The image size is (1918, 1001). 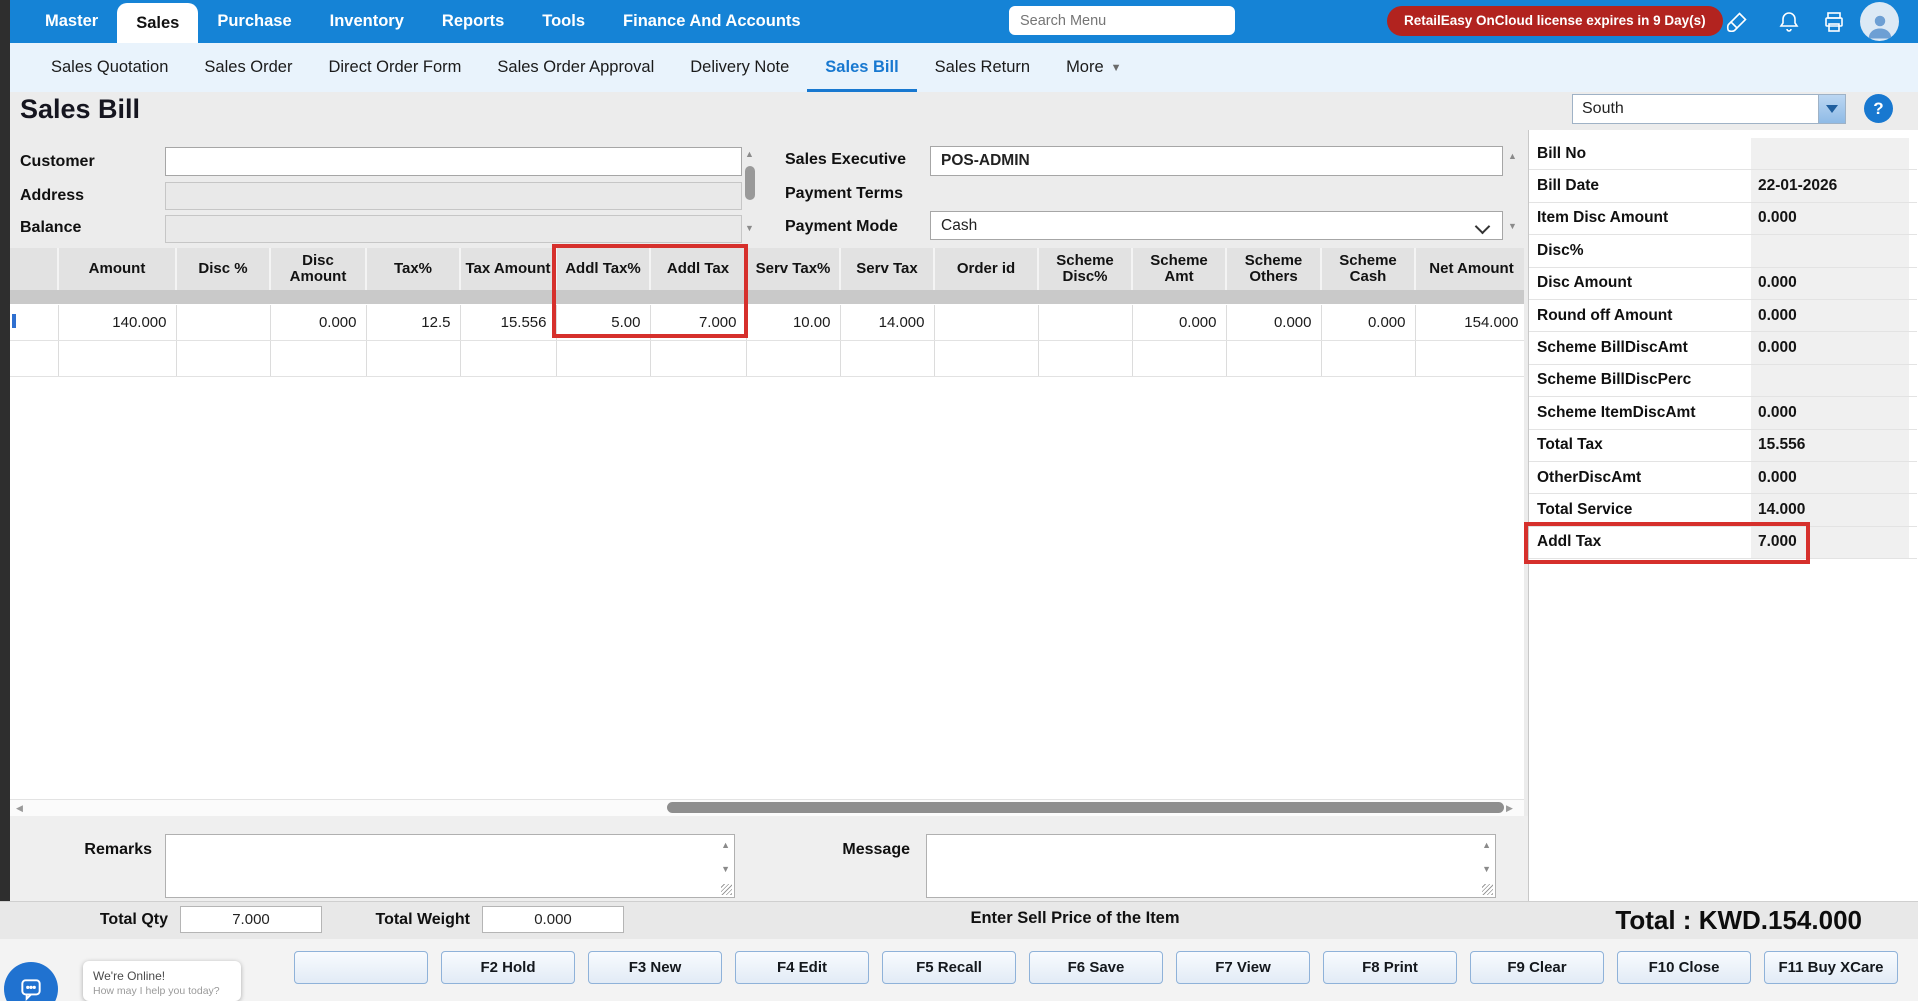 I want to click on grid-cell-amount: 140.000, so click(x=117, y=322).